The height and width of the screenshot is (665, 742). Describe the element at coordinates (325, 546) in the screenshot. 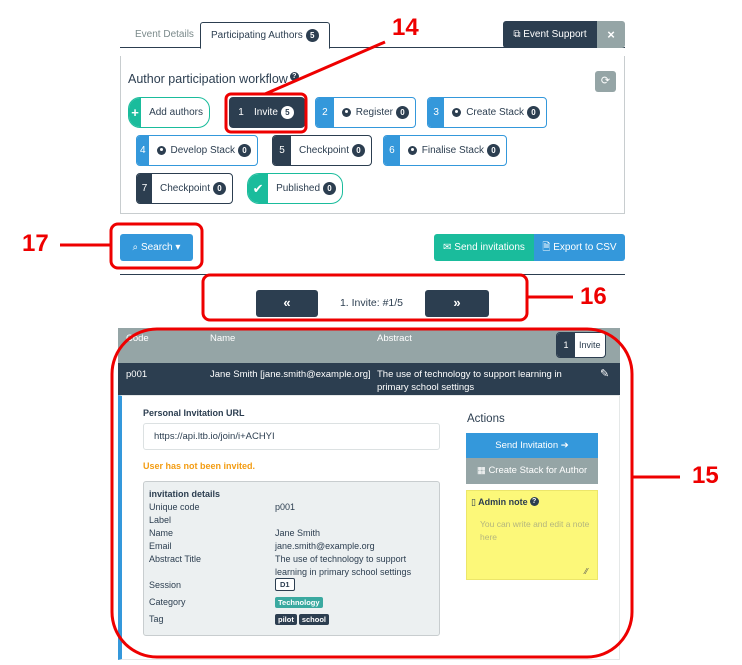

I see `field-value-email: jane.smith@example.org` at that location.